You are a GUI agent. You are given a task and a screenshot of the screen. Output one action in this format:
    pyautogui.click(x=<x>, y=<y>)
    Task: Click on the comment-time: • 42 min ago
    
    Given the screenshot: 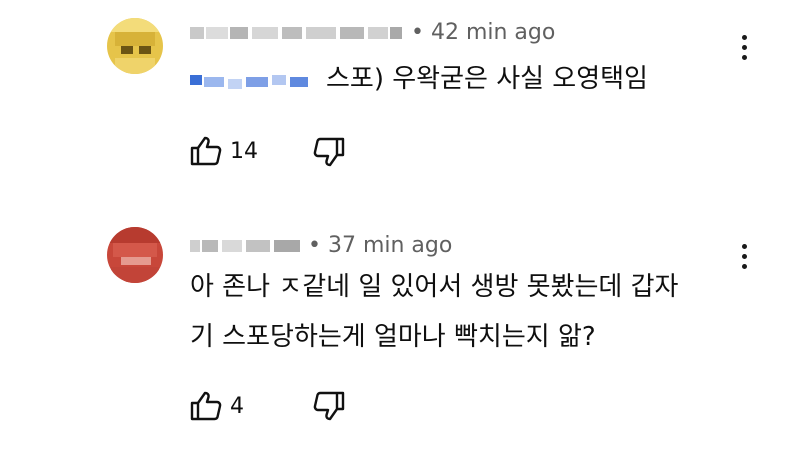 What is the action you would take?
    pyautogui.click(x=483, y=32)
    